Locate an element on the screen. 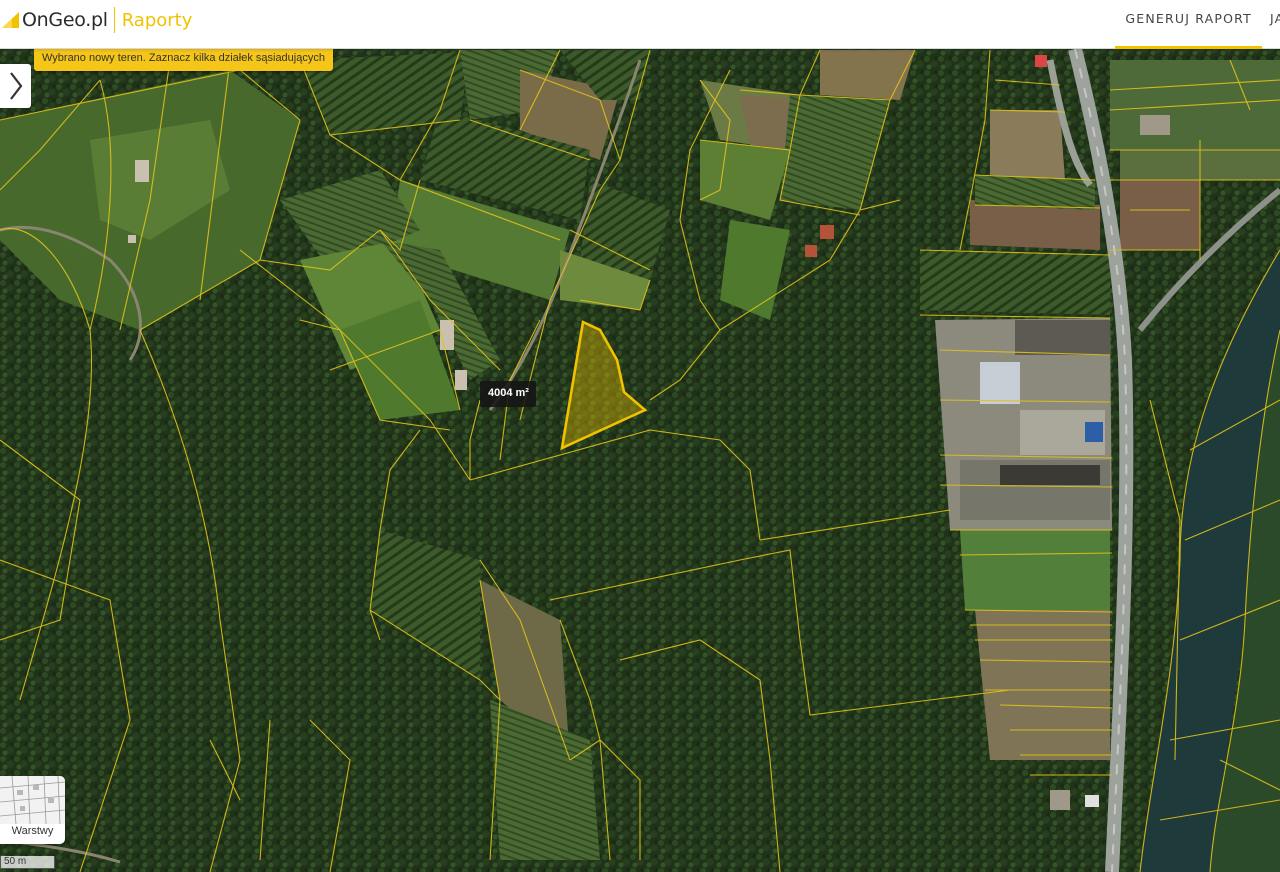  layers-thumbnail-icon is located at coordinates (32, 800).